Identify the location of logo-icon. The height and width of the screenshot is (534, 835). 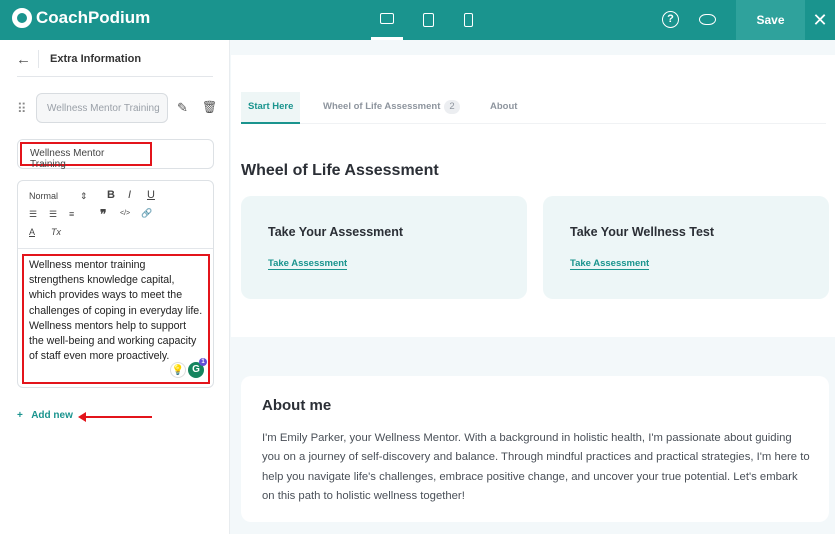
(22, 18).